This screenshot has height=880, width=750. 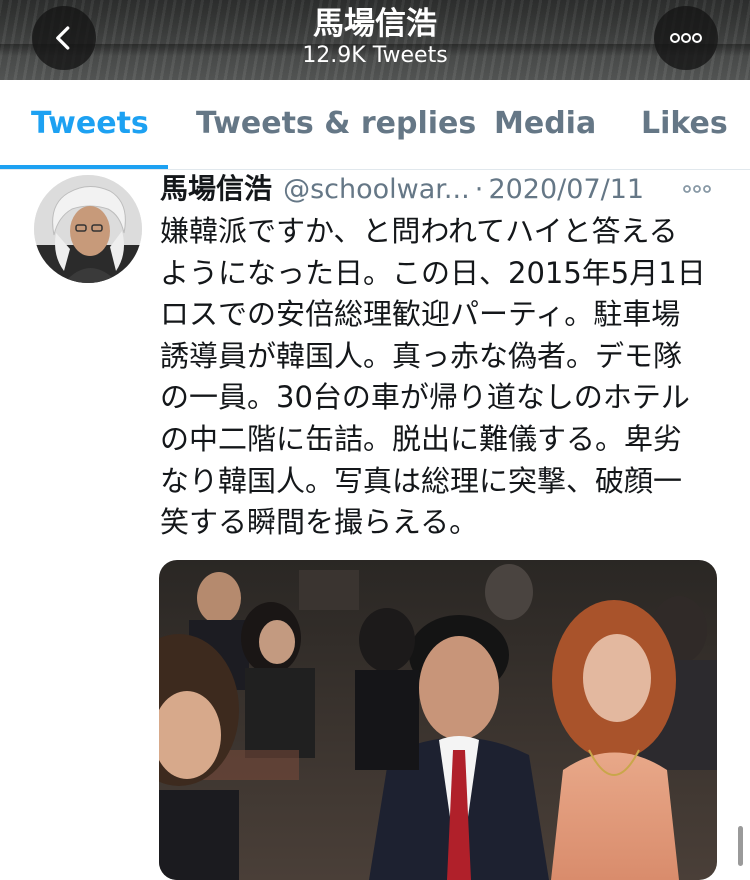 What do you see at coordinates (216, 188) in the screenshot?
I see `author-name: 馬場信浩` at bounding box center [216, 188].